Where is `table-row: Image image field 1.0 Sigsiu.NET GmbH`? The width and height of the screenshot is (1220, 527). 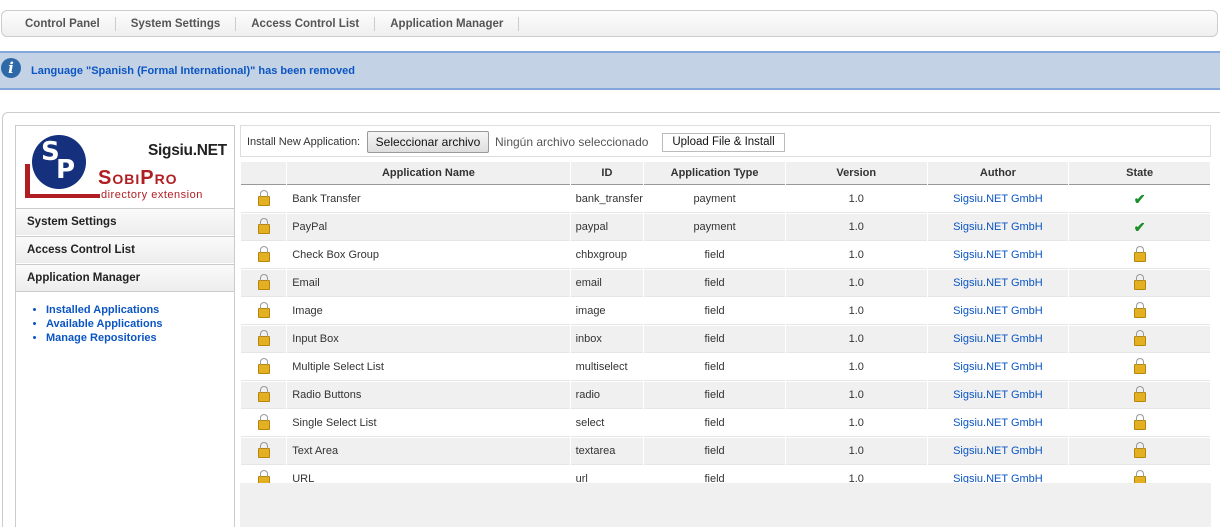
table-row: Image image field 1.0 Sigsiu.NET GmbH is located at coordinates (725, 311).